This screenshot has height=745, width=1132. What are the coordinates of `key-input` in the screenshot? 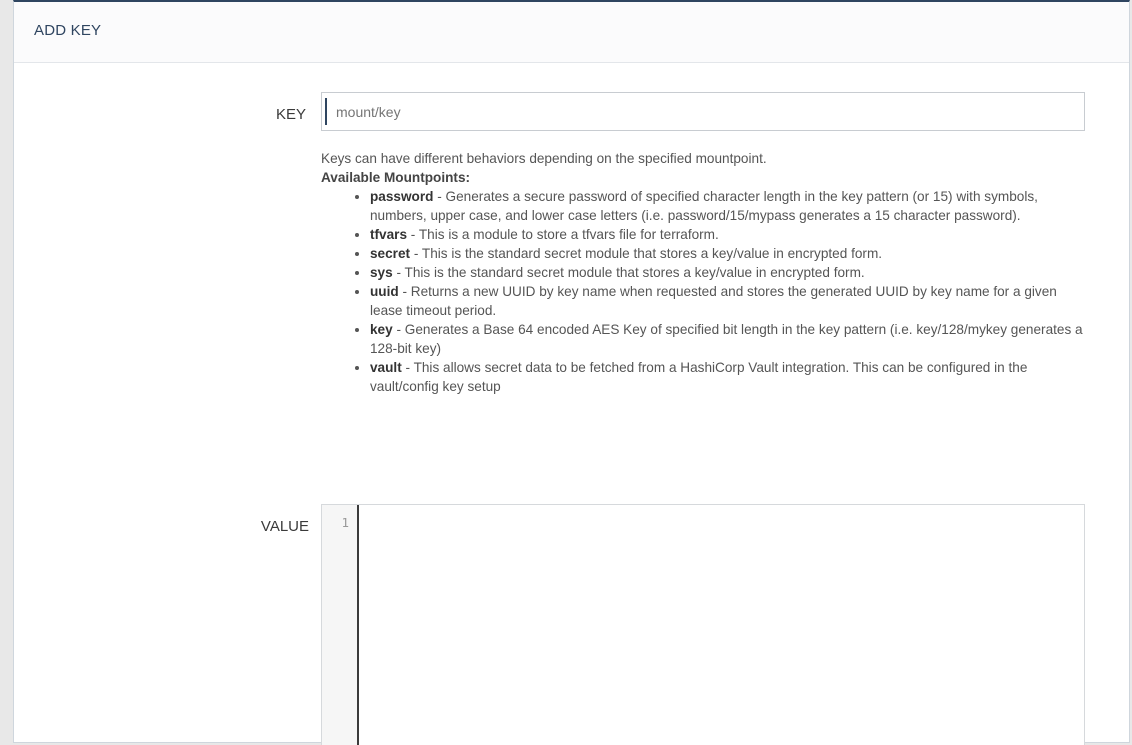 It's located at (703, 111).